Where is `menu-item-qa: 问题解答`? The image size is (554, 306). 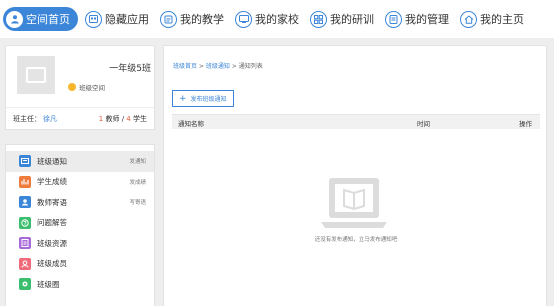
menu-item-qa: 问题解答 is located at coordinates (80, 223).